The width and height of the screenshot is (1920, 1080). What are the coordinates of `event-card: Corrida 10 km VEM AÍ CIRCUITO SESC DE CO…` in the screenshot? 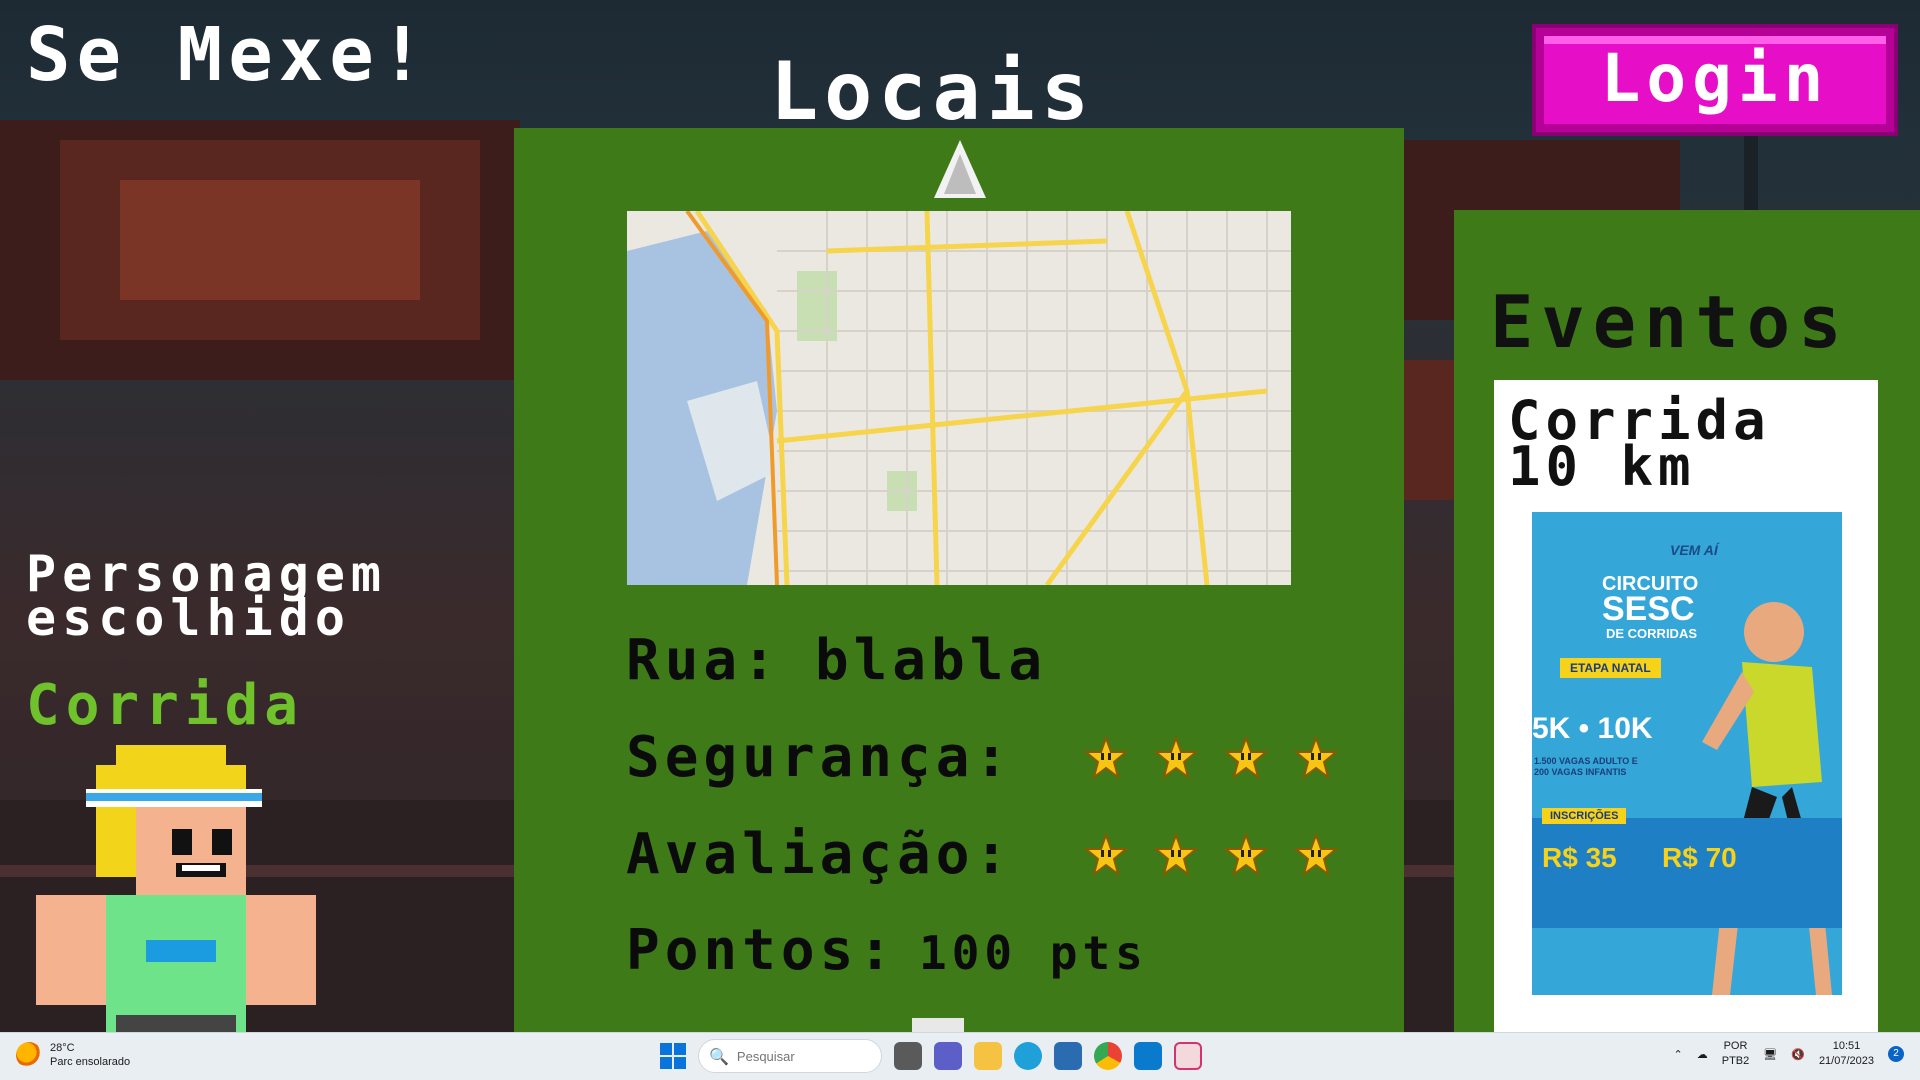 It's located at (1686, 706).